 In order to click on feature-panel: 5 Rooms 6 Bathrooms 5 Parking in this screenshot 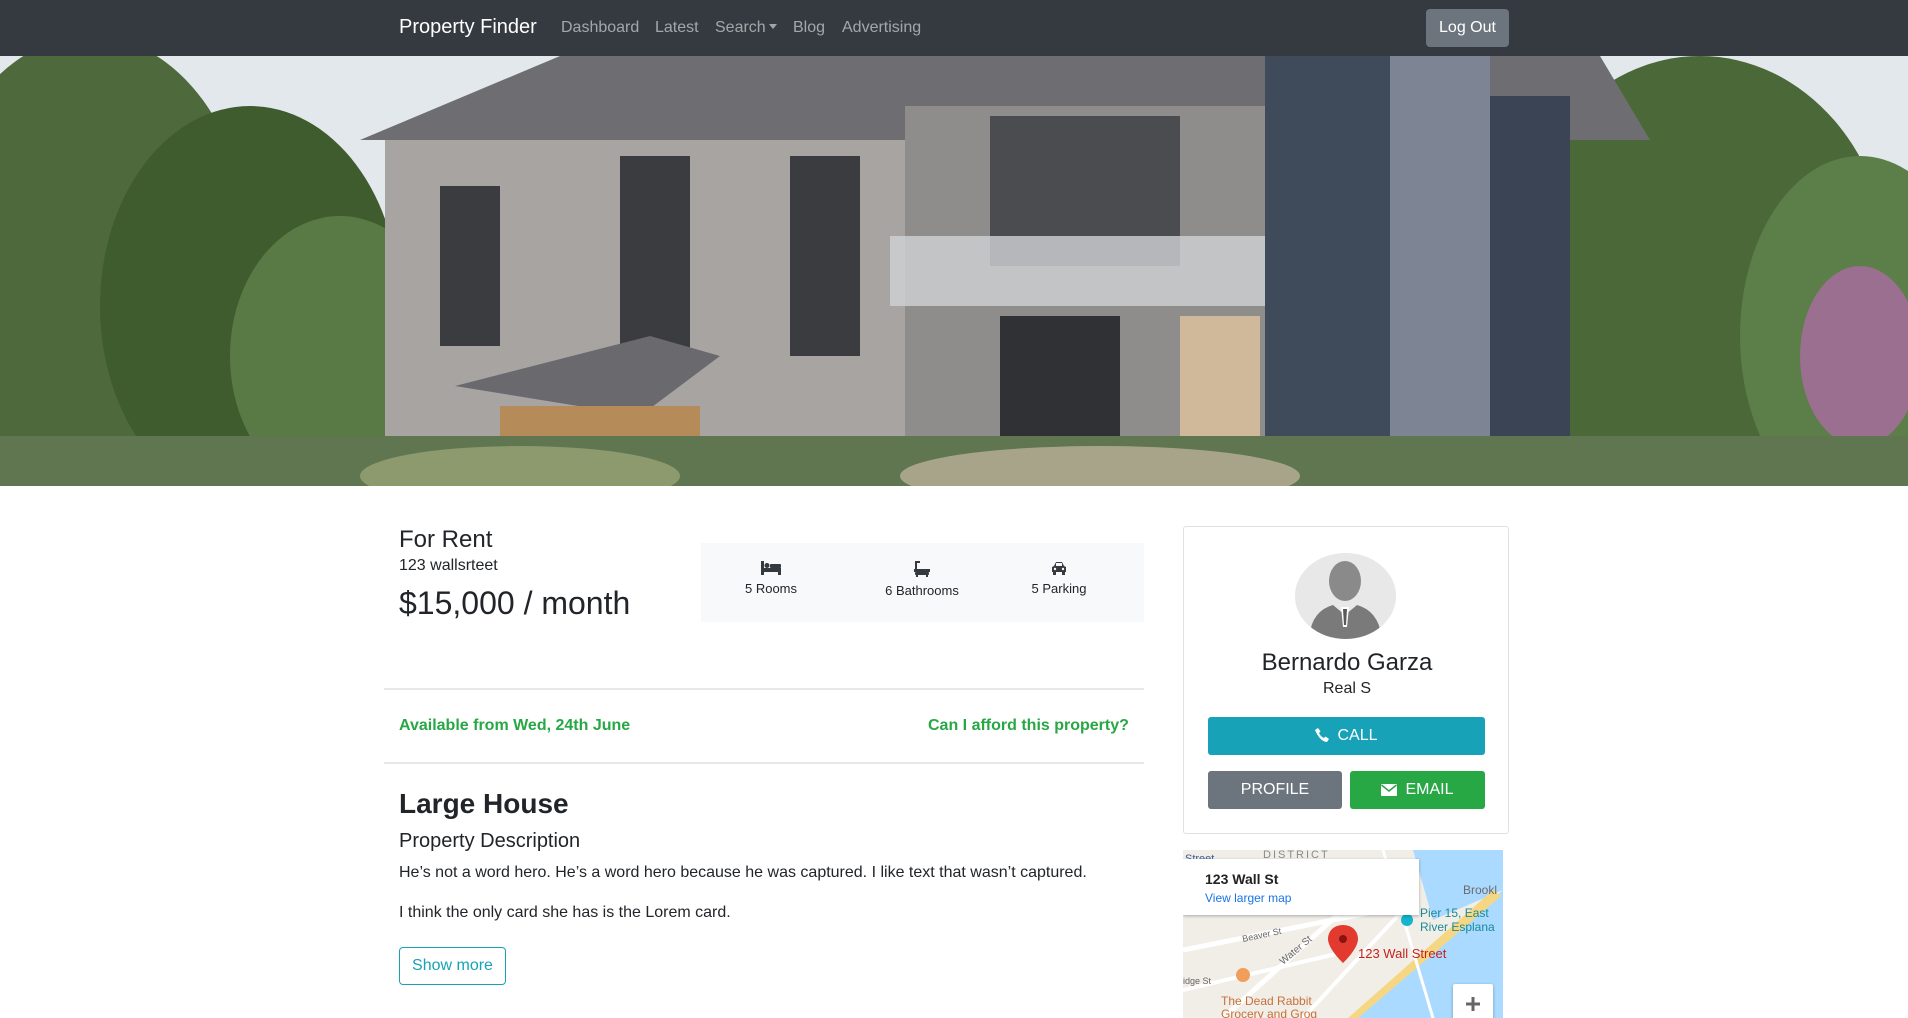, I will do `click(922, 582)`.